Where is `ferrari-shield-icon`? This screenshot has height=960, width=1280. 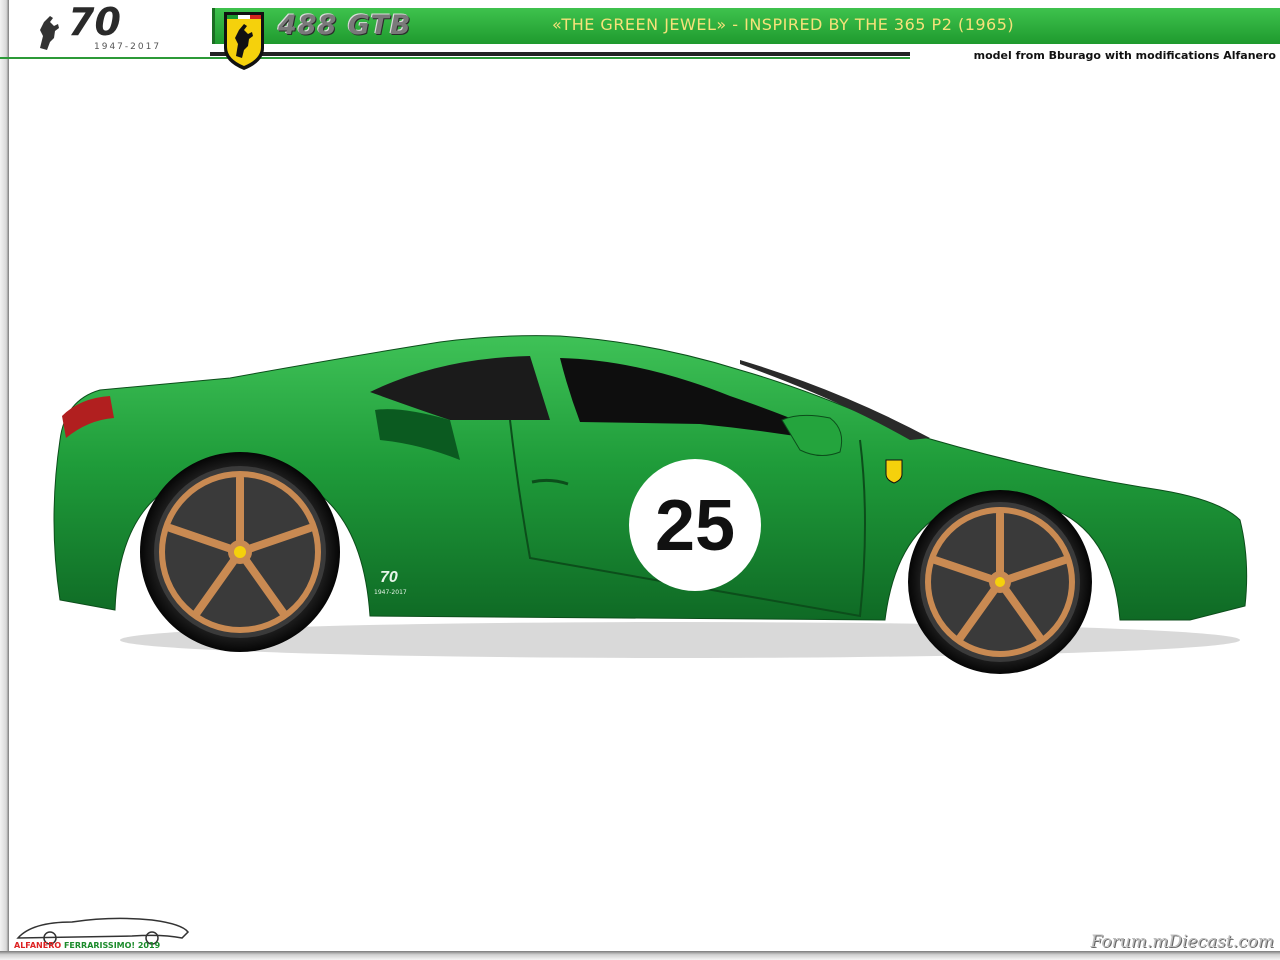 ferrari-shield-icon is located at coordinates (244, 41).